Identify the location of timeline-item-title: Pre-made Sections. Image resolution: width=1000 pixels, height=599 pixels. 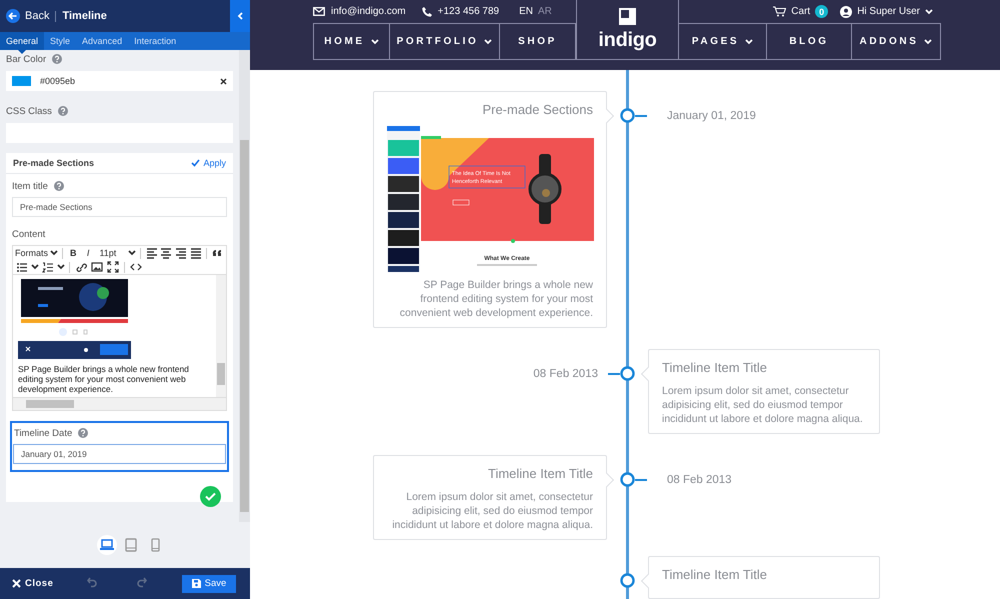
(537, 109).